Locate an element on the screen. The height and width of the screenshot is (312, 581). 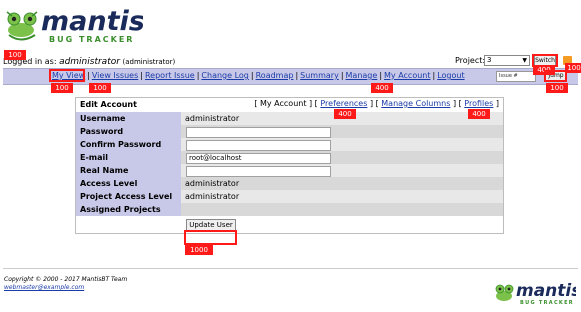
real-name-input is located at coordinates (258, 171).